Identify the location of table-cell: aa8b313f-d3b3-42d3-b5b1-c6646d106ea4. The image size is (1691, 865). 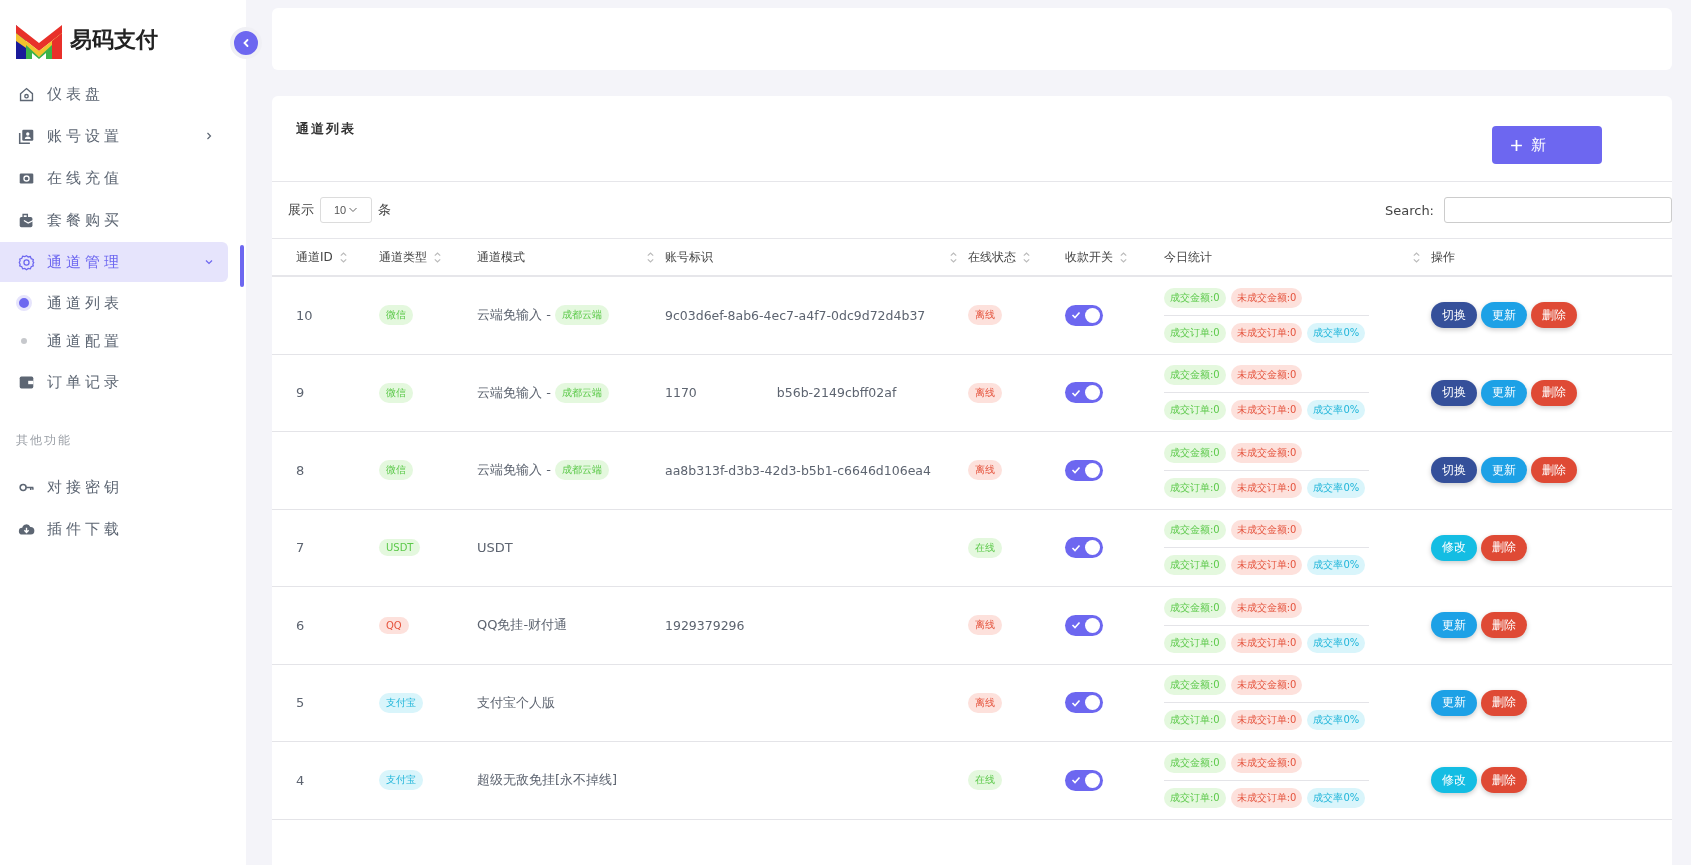
(798, 470).